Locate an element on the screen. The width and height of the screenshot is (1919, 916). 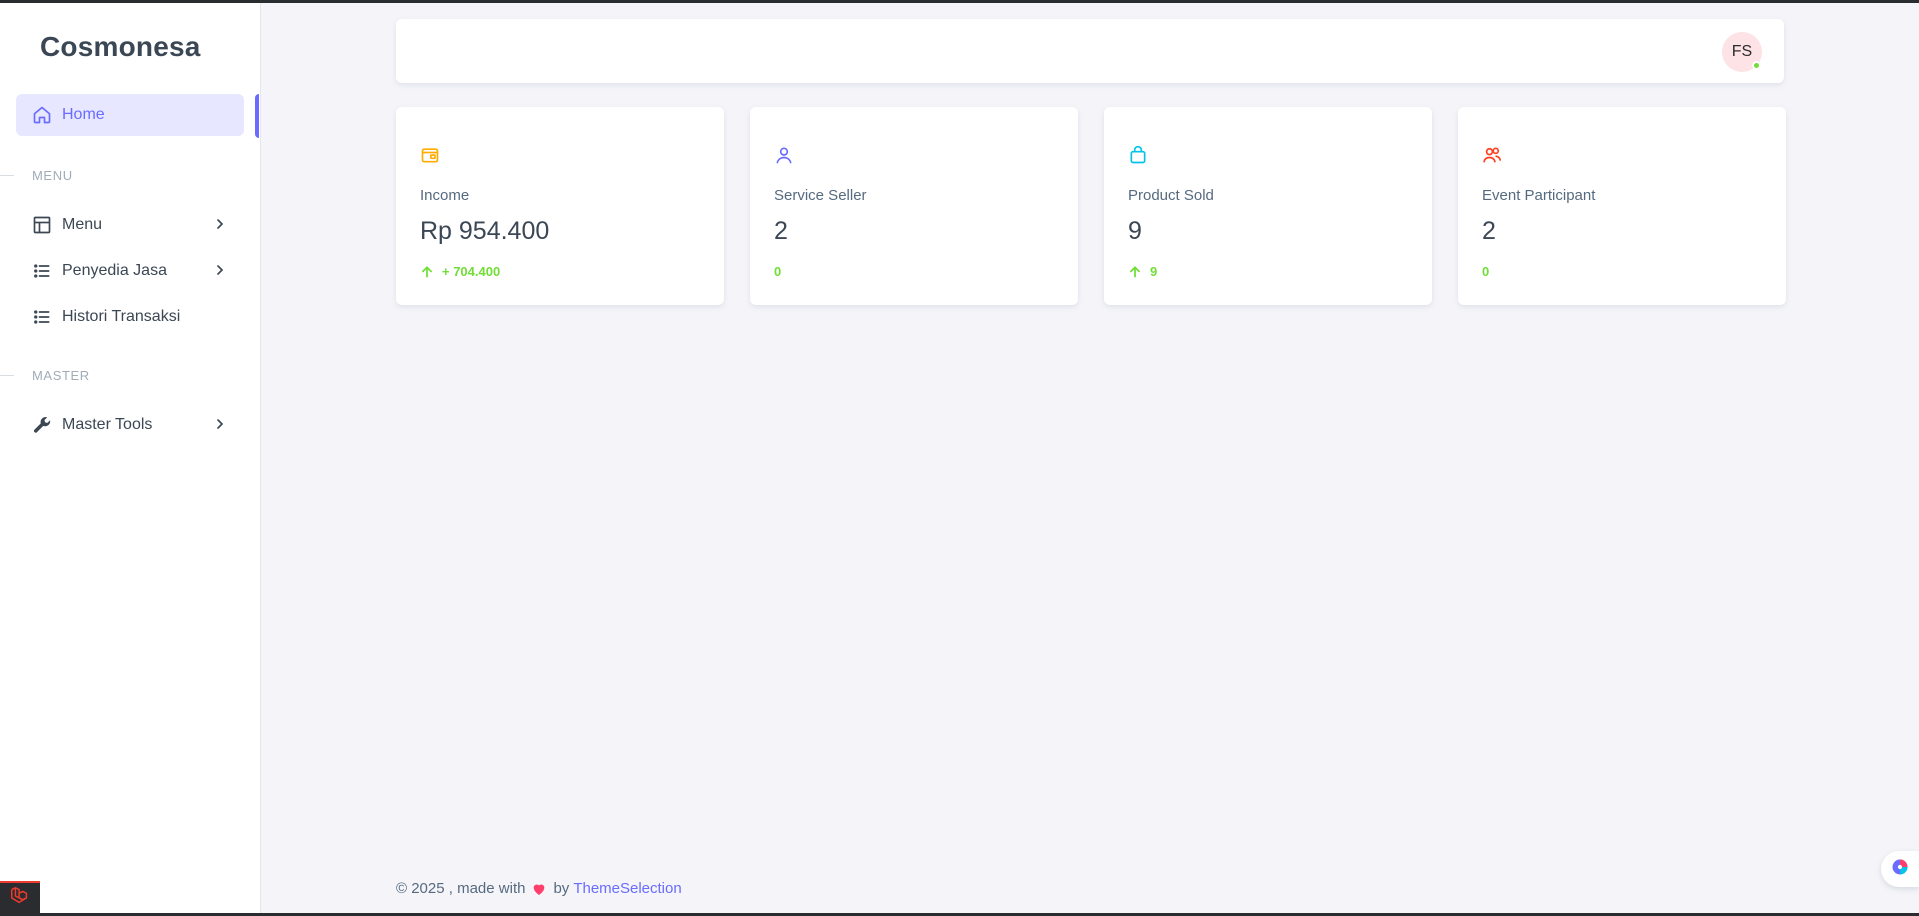
heart-icon is located at coordinates (539, 889).